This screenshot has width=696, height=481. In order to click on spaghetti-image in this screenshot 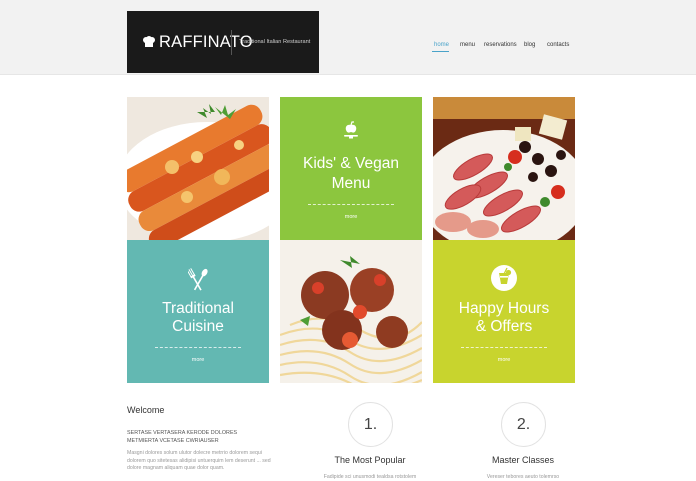, I will do `click(351, 311)`.